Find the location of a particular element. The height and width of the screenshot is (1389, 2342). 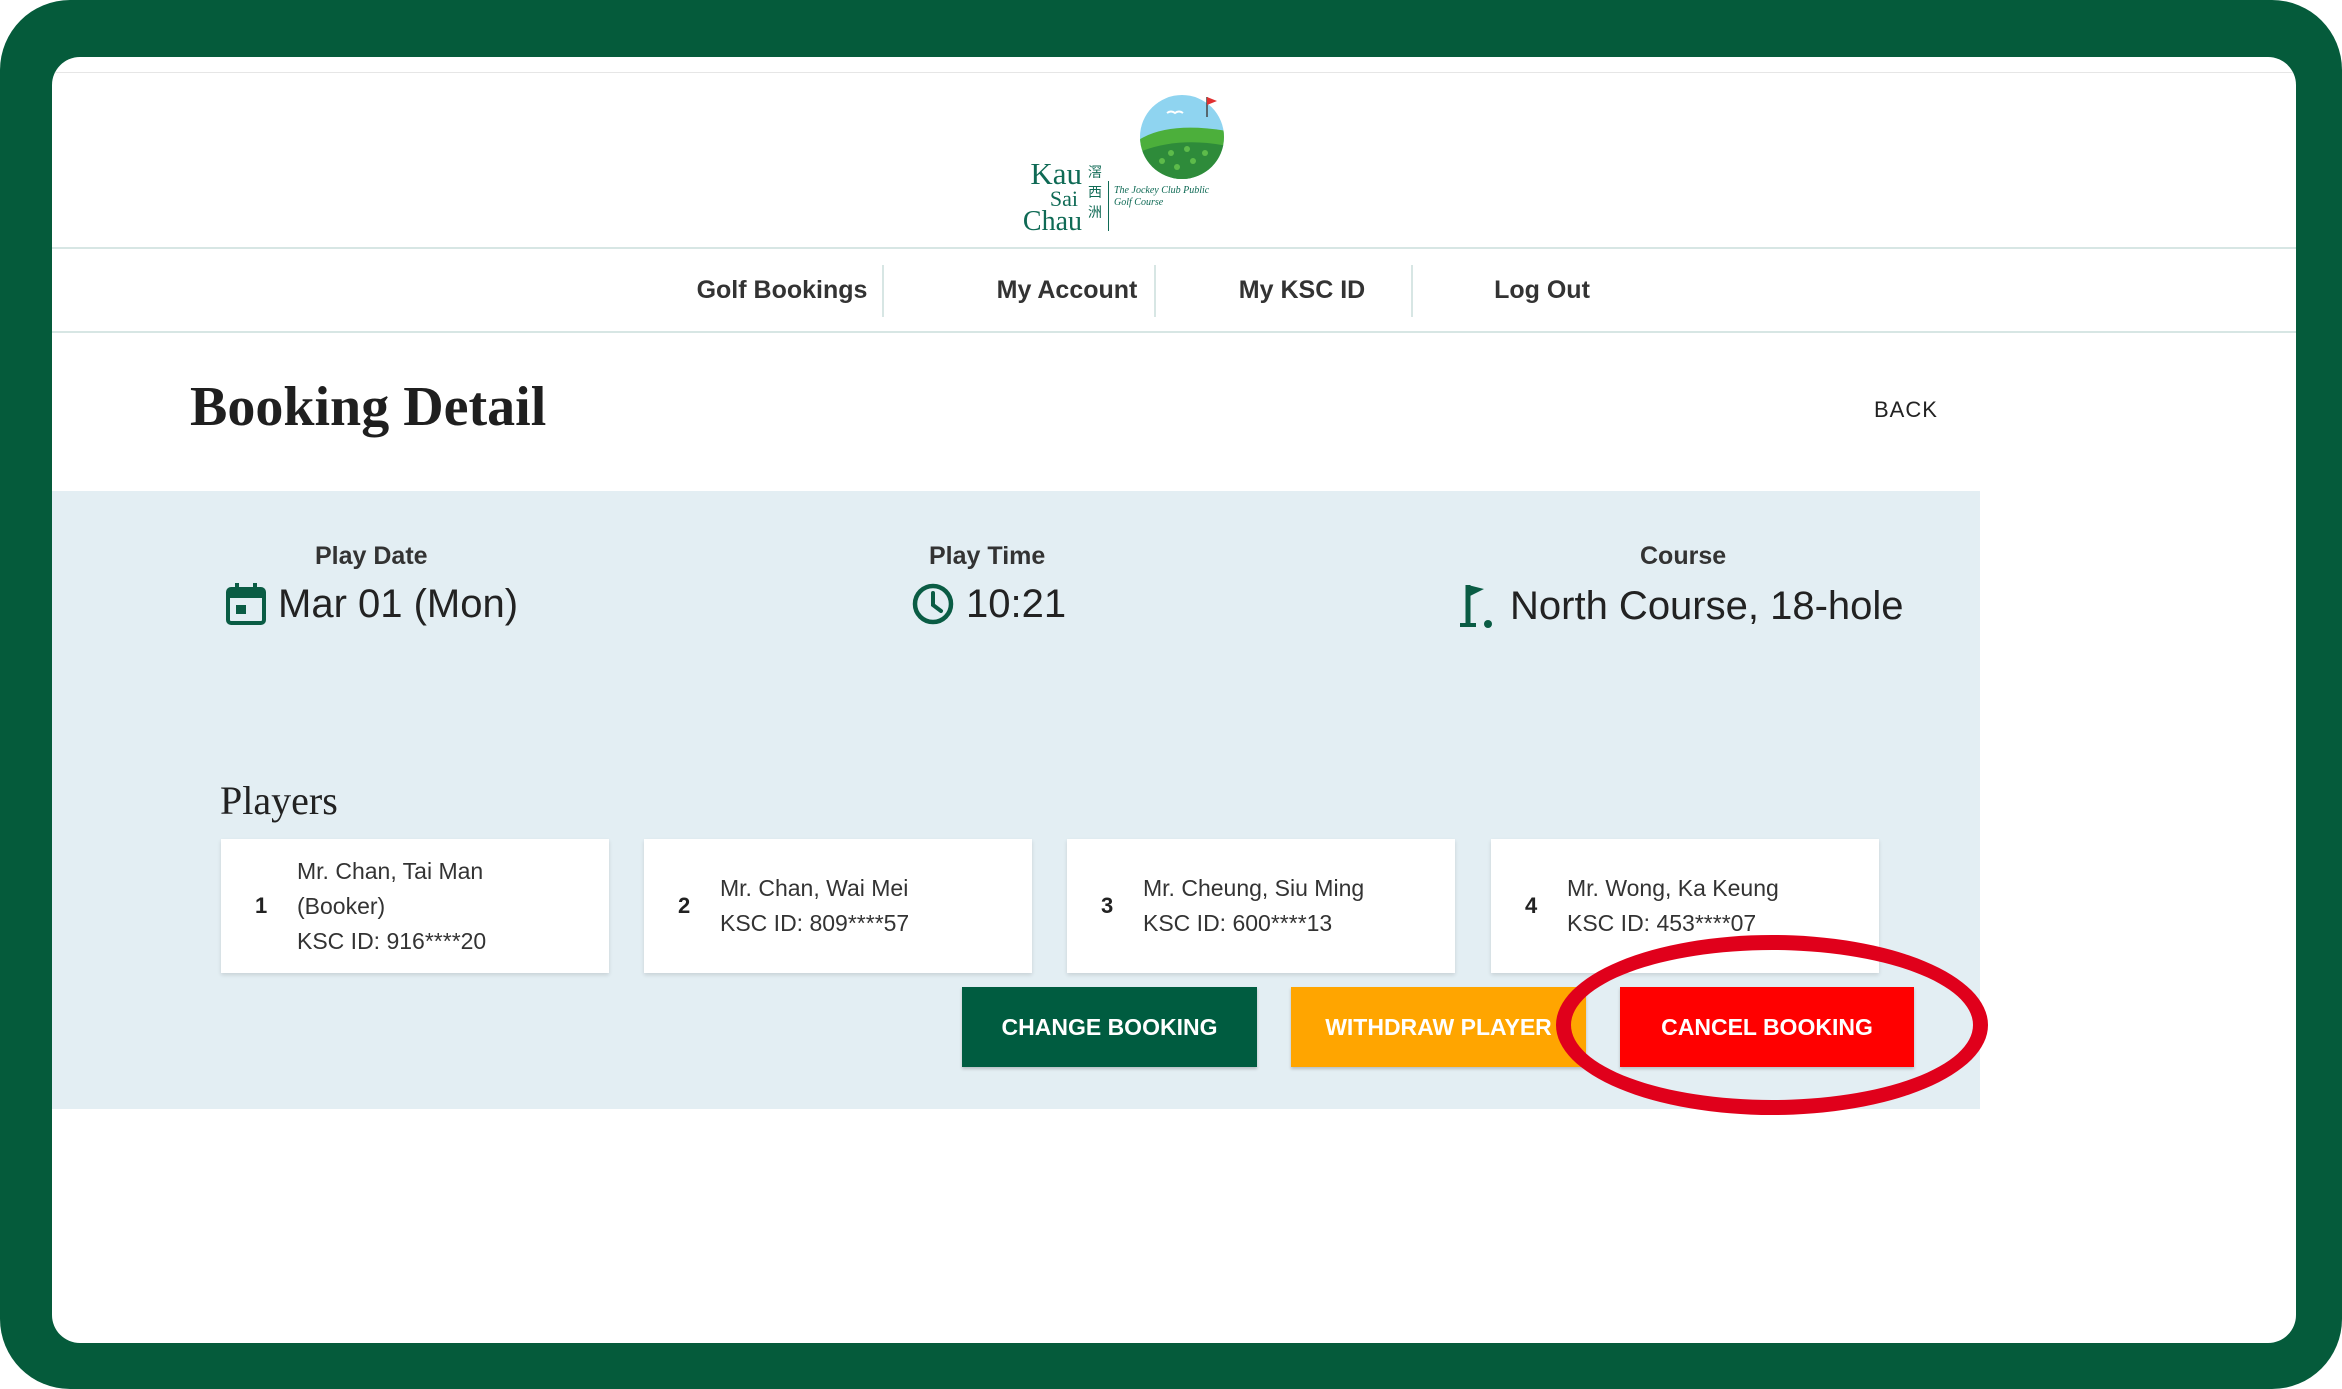

player-name: Mr. Cheung, Siu Ming is located at coordinates (1254, 888).